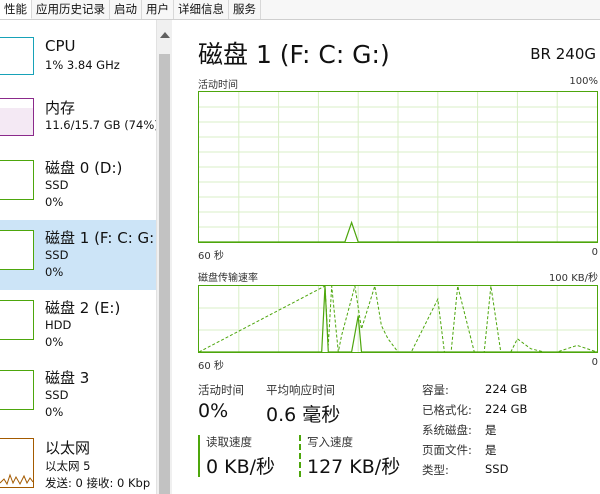  What do you see at coordinates (67, 378) in the screenshot?
I see `sidebar-item-label: 磁盘 3` at bounding box center [67, 378].